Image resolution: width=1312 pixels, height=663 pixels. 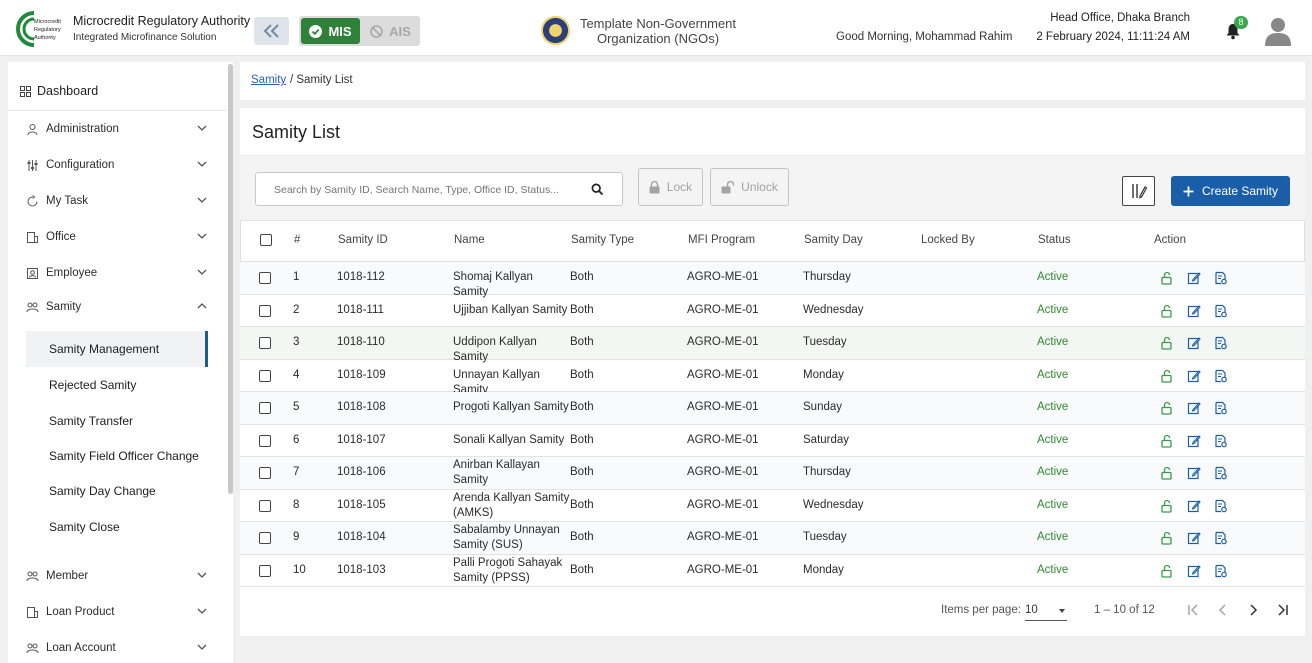 What do you see at coordinates (1253, 610) in the screenshot?
I see `next-page-button` at bounding box center [1253, 610].